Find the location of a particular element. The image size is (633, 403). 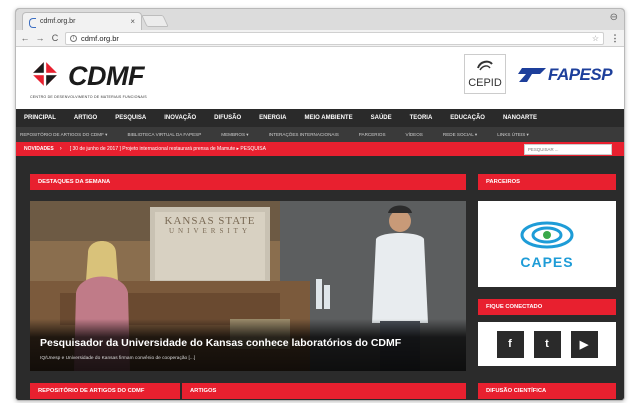

nav-item-educacao: EDUCAÇÃO is located at coordinates (467, 118).